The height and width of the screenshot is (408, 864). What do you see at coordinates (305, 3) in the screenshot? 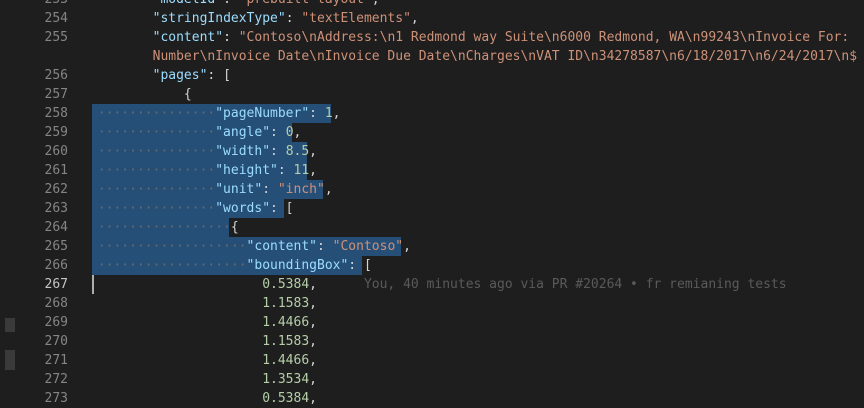
I see `json-string: "prebuilt-layout"` at bounding box center [305, 3].